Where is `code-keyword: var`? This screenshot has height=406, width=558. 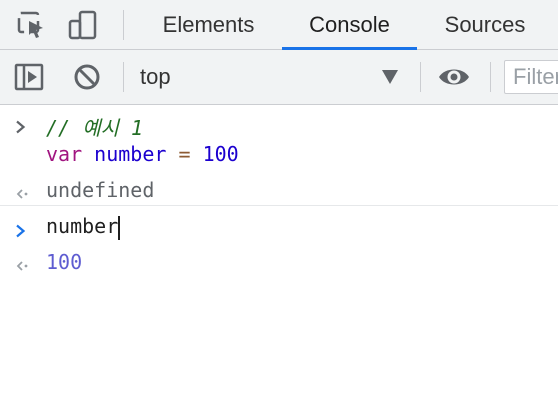
code-keyword: var is located at coordinates (64, 154).